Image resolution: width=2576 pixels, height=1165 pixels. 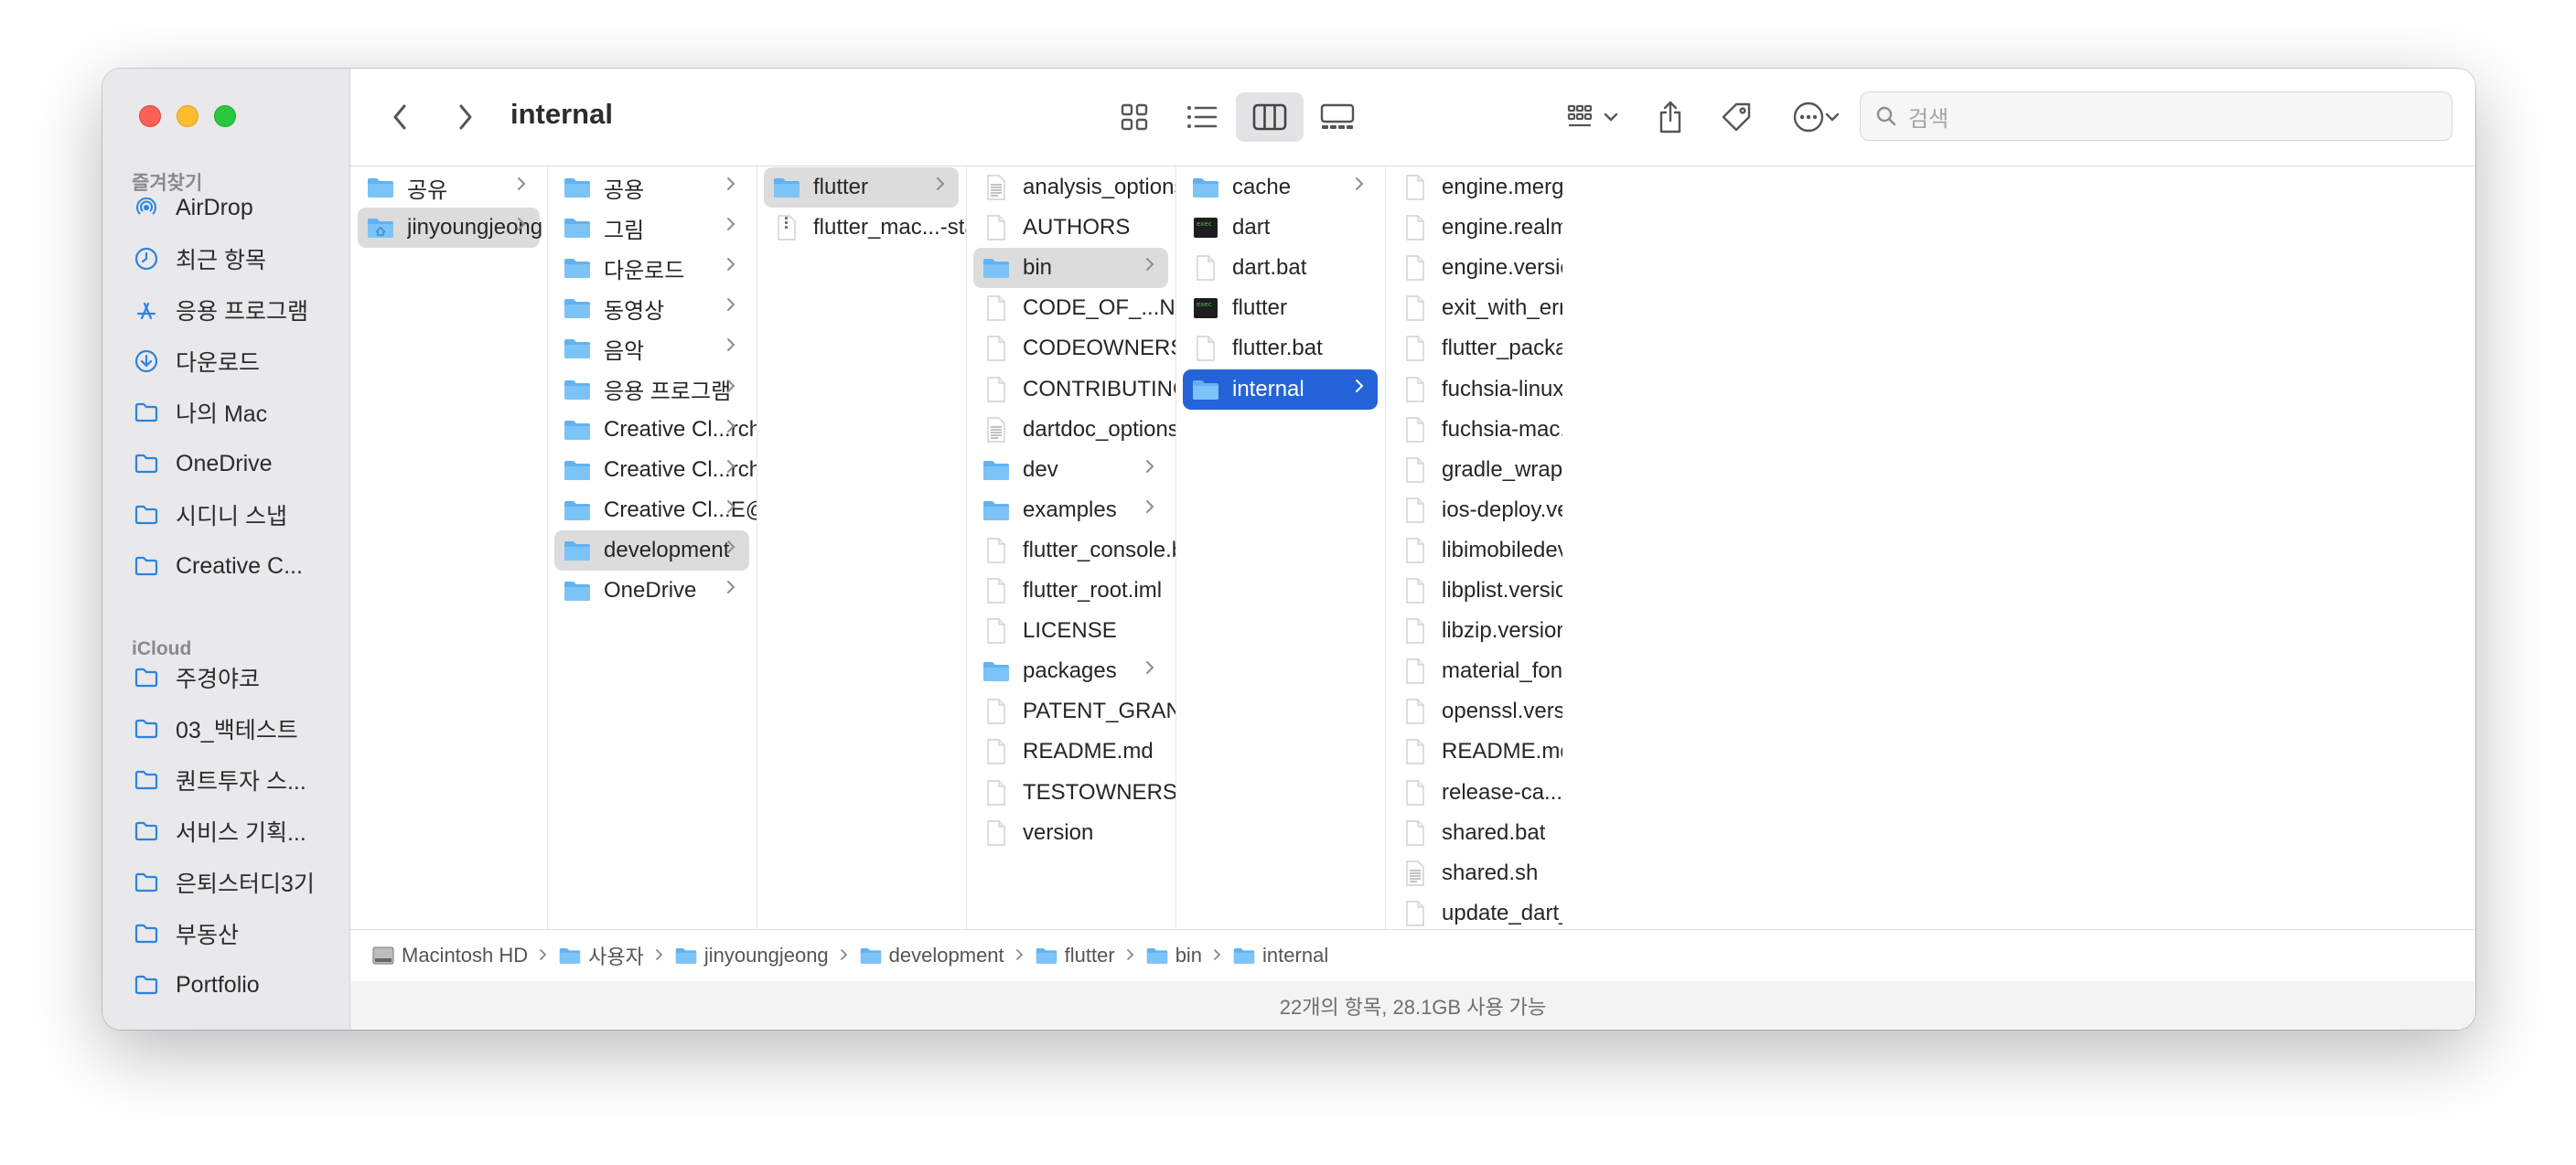 What do you see at coordinates (1280, 308) in the screenshot?
I see `file-row: exec flutter` at bounding box center [1280, 308].